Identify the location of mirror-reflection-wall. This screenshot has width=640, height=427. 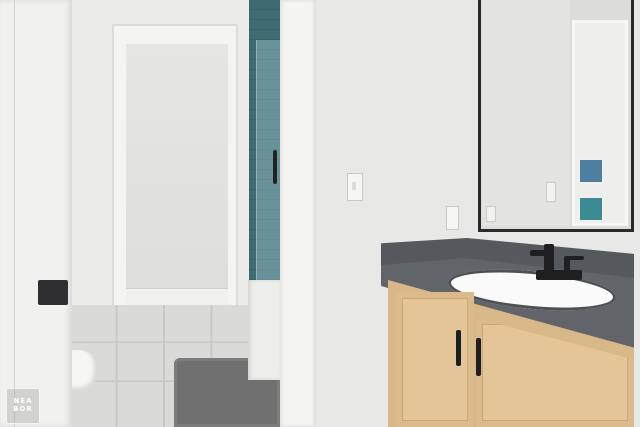
(526, 113).